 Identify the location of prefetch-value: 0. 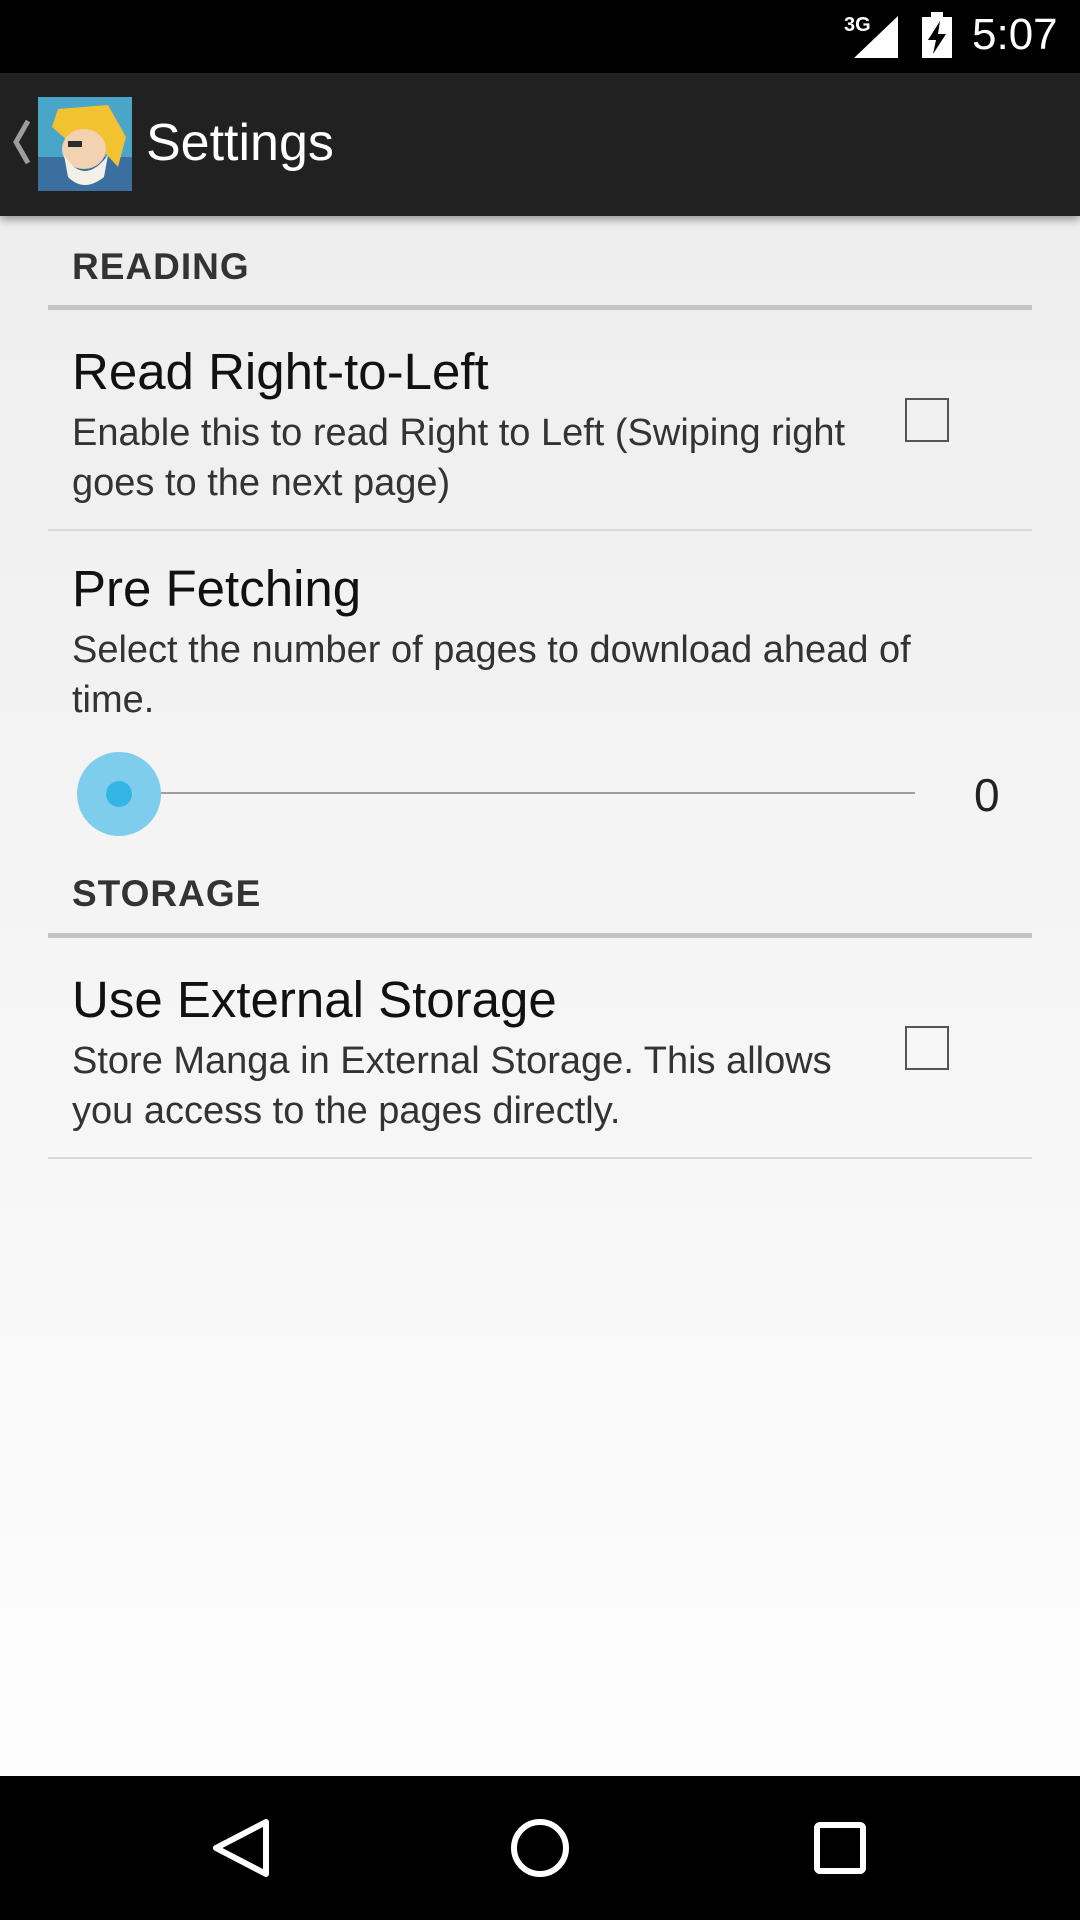
(987, 795).